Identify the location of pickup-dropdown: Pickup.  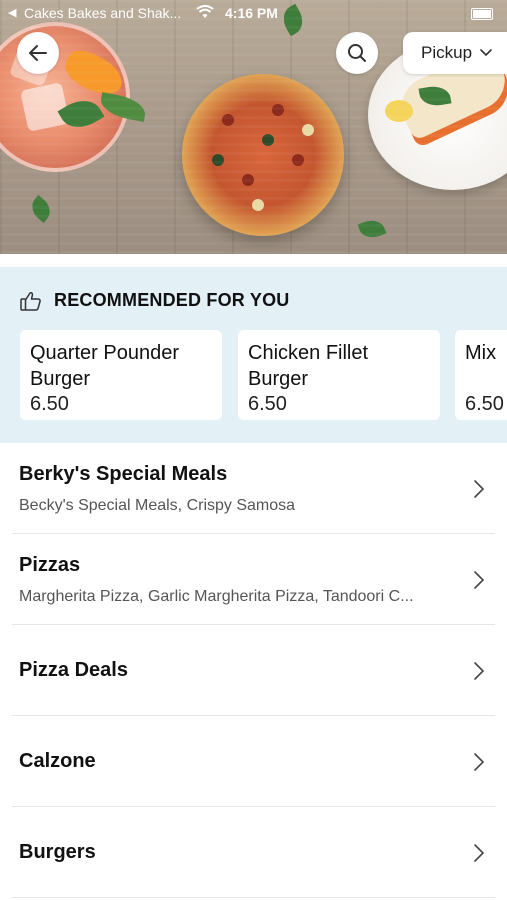
(455, 53).